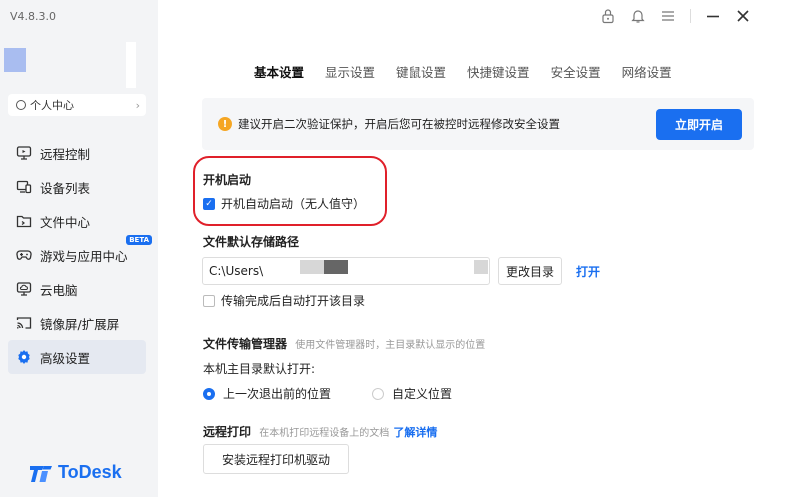 This screenshot has width=793, height=497. What do you see at coordinates (24, 221) in the screenshot?
I see `folder-icon` at bounding box center [24, 221].